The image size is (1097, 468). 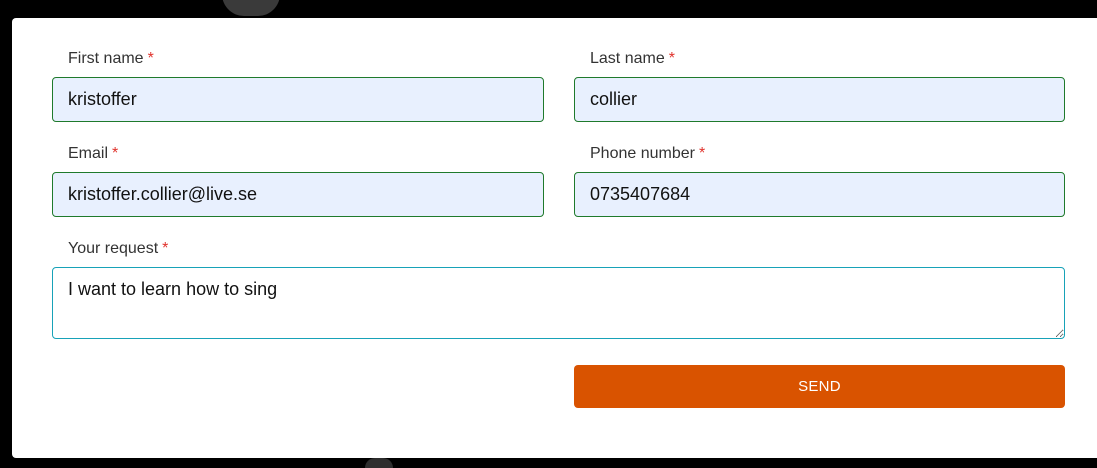 What do you see at coordinates (819, 386) in the screenshot?
I see `send-button: SEND` at bounding box center [819, 386].